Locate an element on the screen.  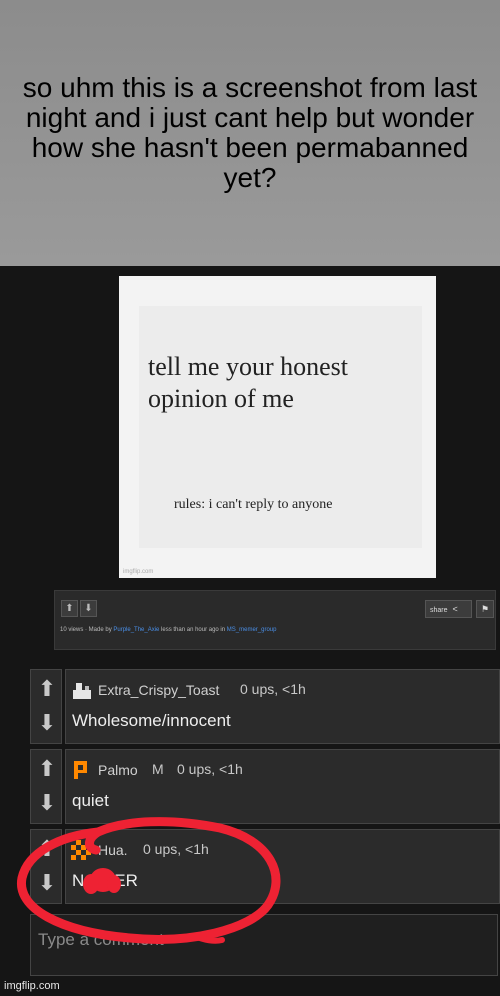
comment-username: Hua. is located at coordinates (113, 850).